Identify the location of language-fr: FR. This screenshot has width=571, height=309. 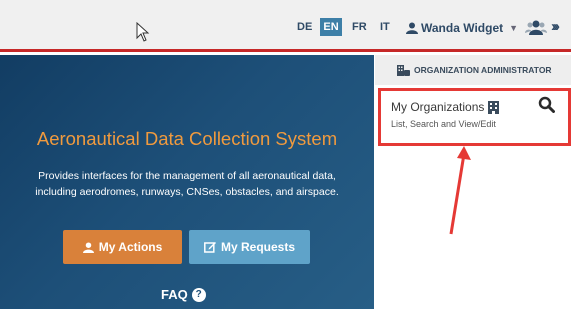
(359, 27).